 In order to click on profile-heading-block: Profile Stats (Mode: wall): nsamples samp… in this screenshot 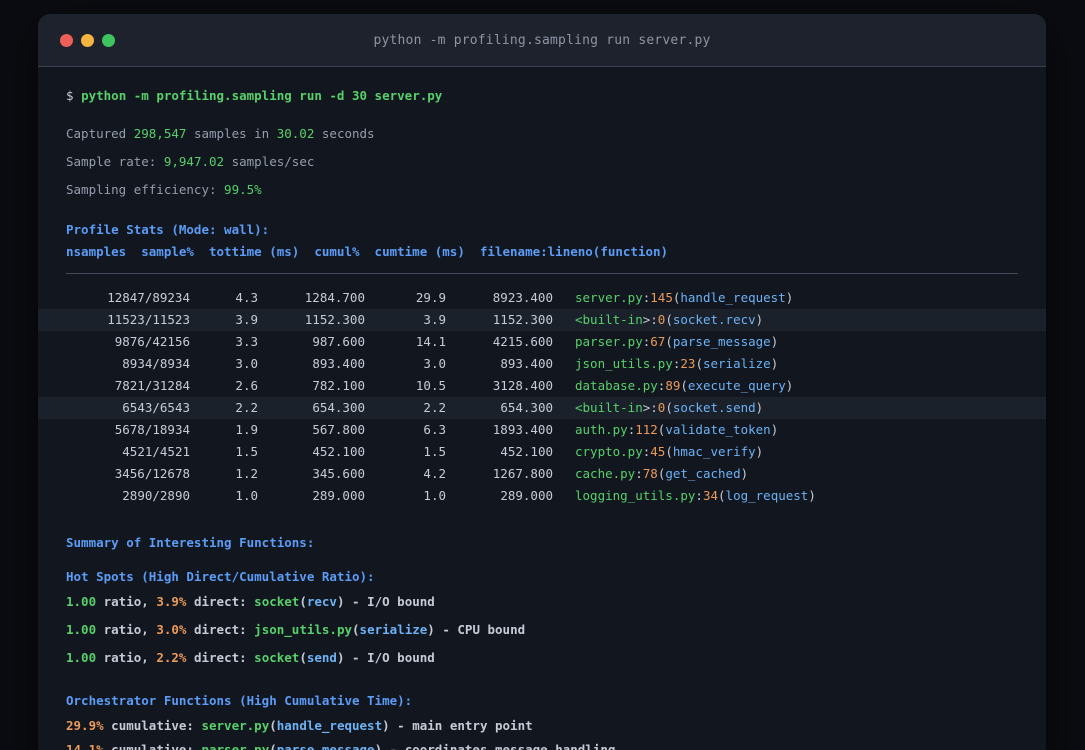, I will do `click(542, 241)`.